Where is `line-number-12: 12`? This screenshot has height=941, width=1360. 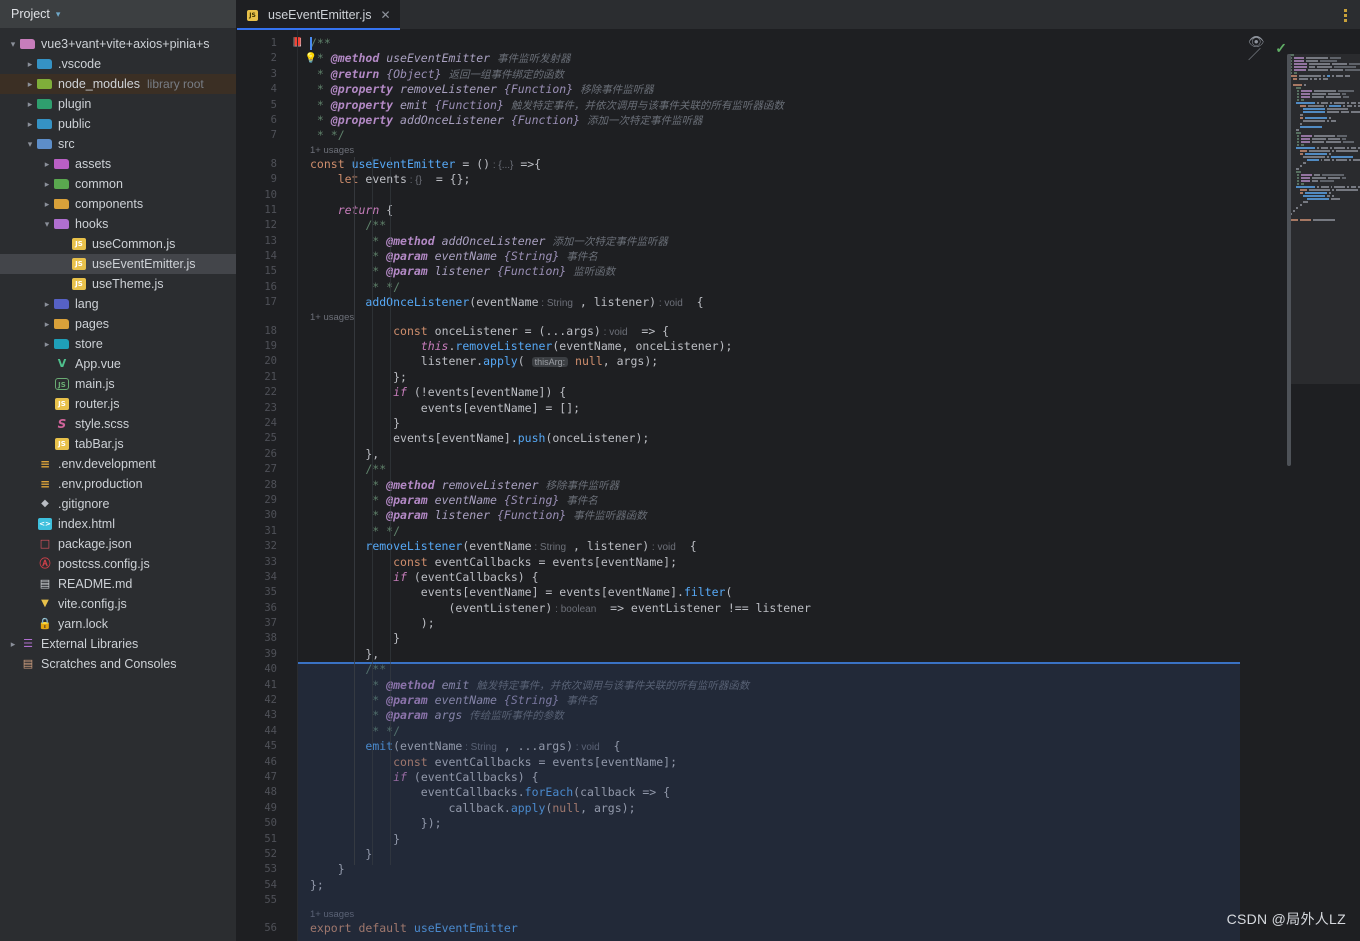
line-number-12: 12 is located at coordinates (260, 225).